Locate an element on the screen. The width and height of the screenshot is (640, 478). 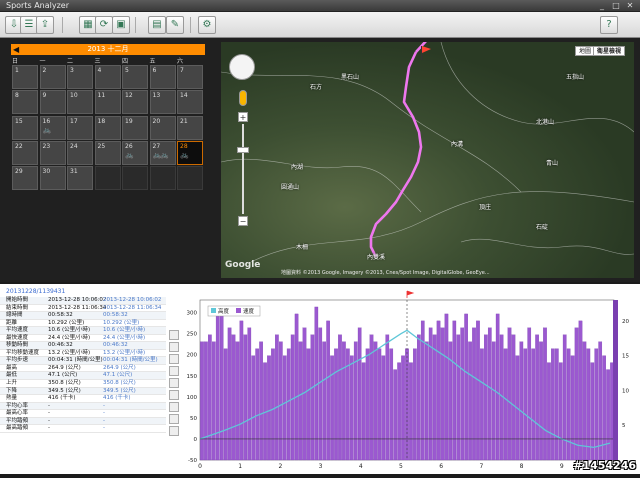
calendar-day: 13 is located at coordinates (163, 102).